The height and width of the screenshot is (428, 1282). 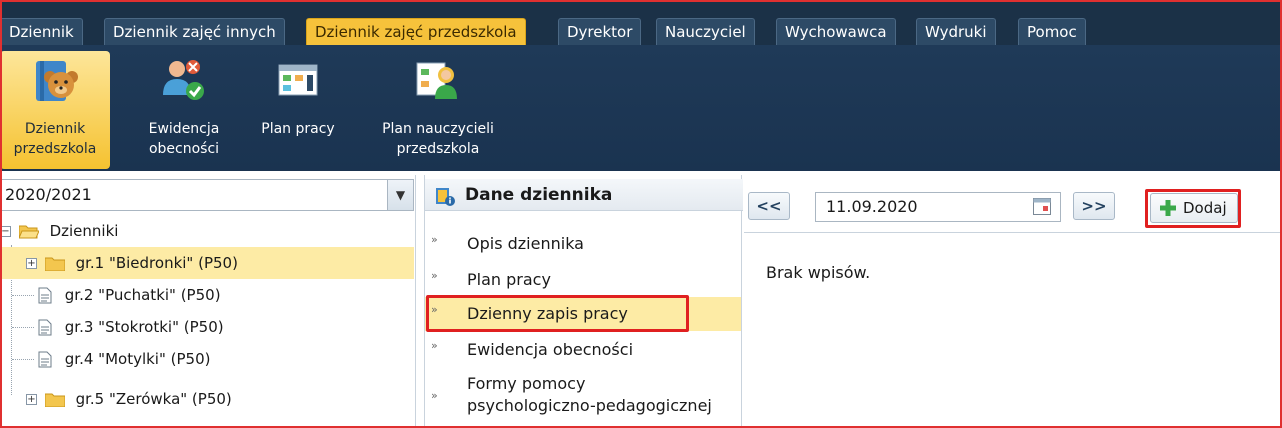 I want to click on calendar-icon, so click(x=1042, y=206).